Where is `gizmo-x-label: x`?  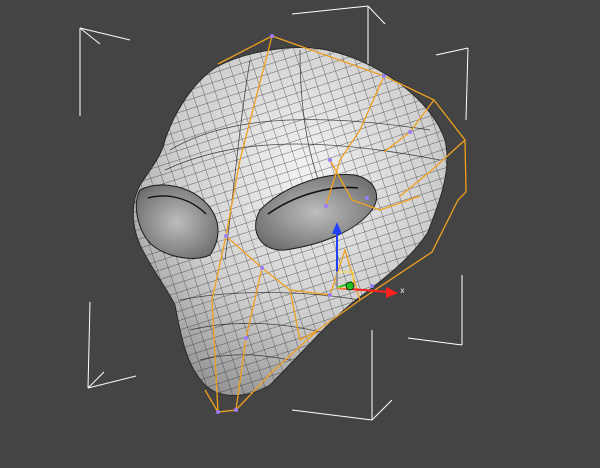 gizmo-x-label: x is located at coordinates (402, 290).